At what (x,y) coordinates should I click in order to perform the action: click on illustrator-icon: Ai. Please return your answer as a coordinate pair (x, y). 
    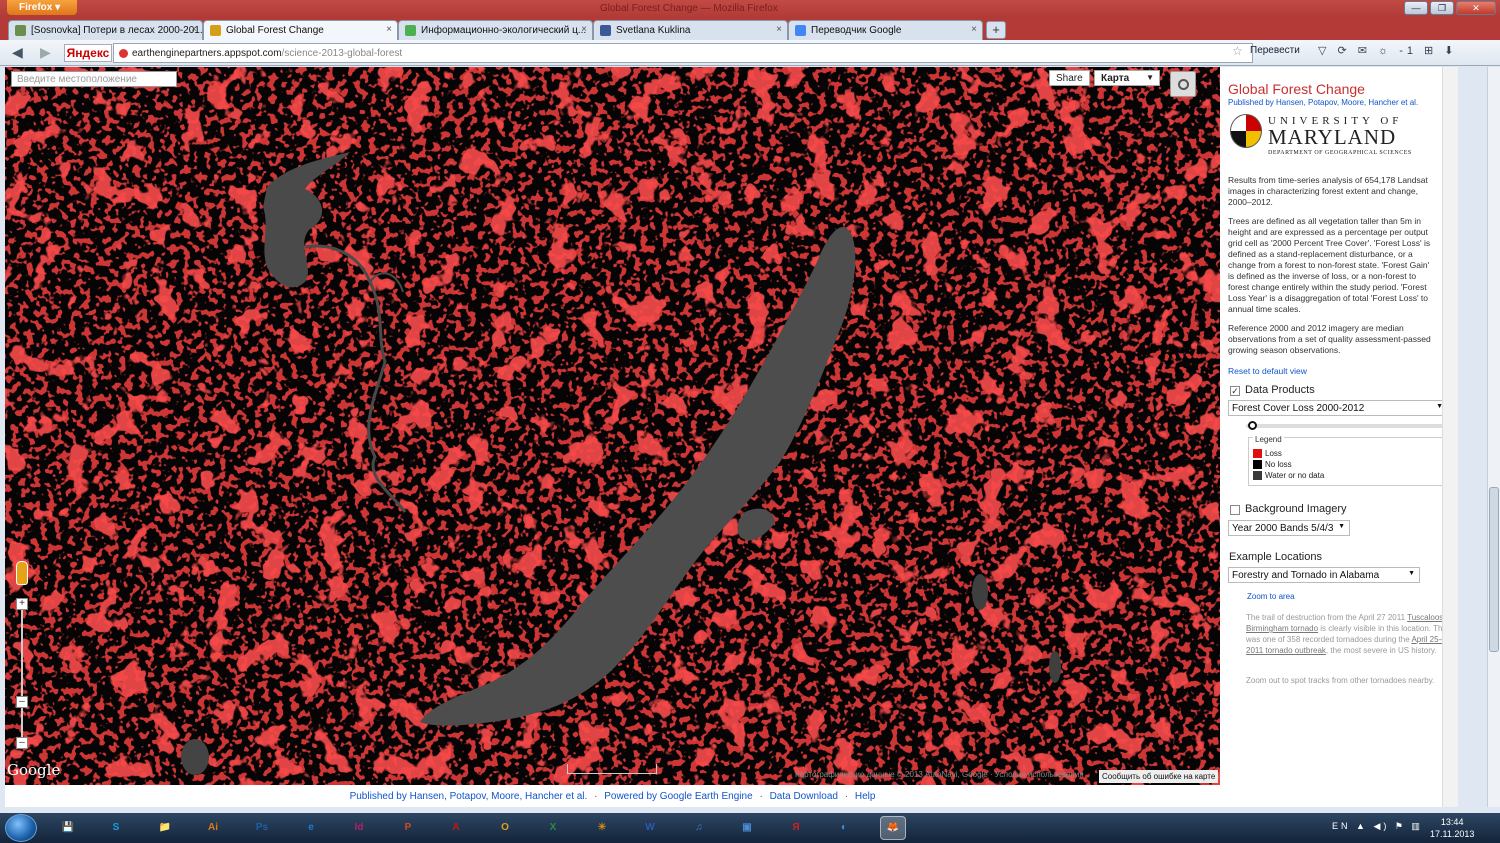
    Looking at the image, I should click on (213, 828).